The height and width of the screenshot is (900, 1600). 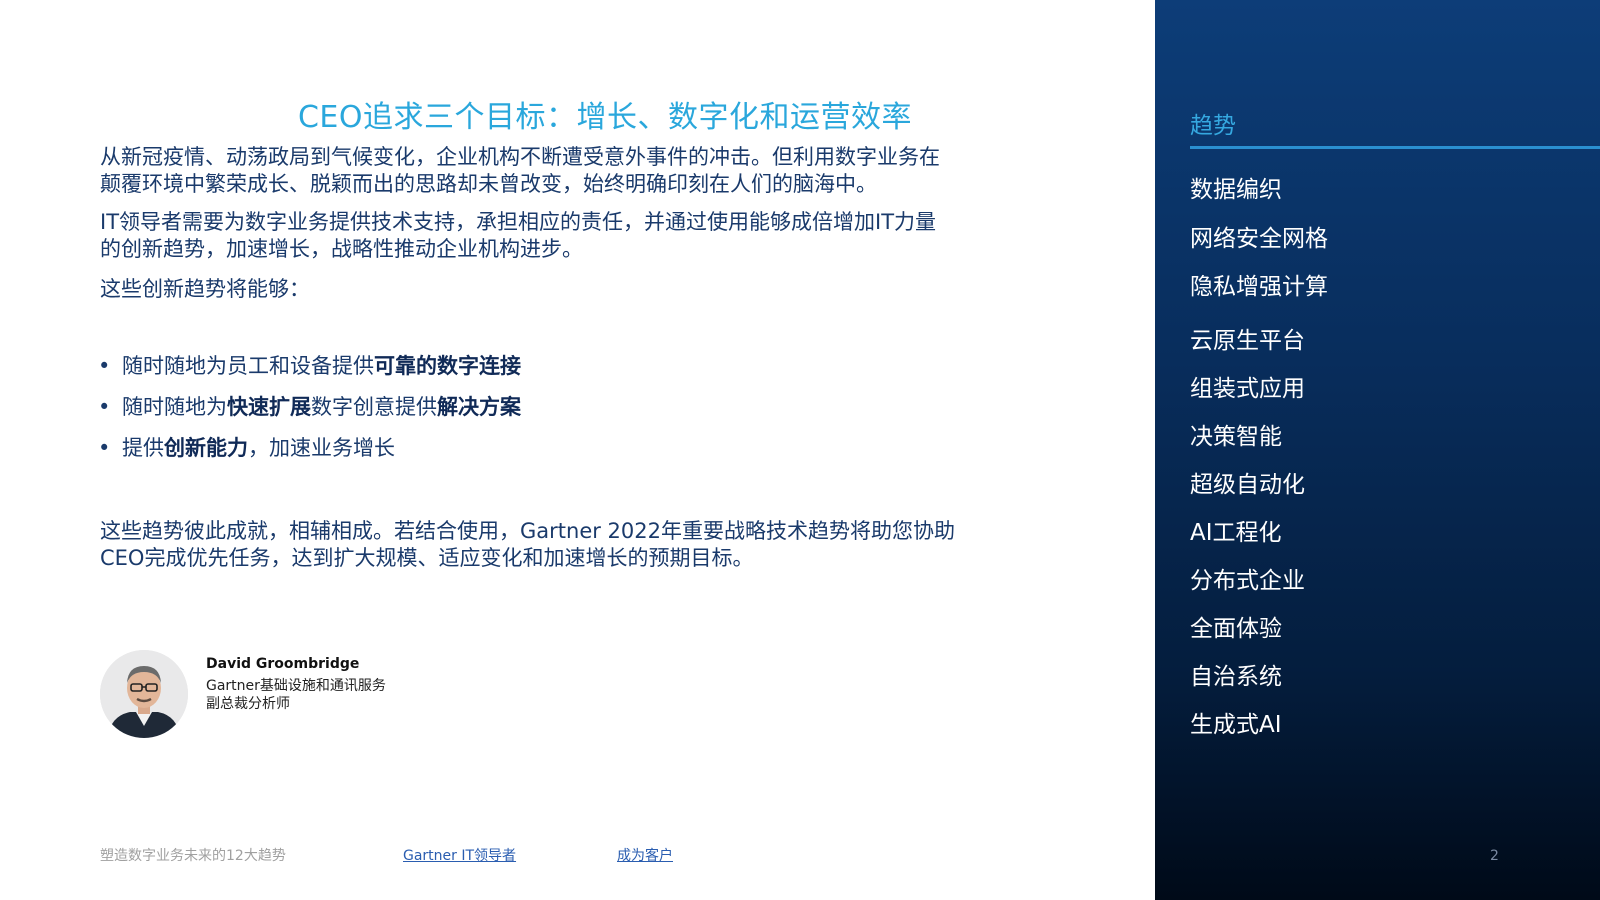 I want to click on avatar, so click(x=144, y=694).